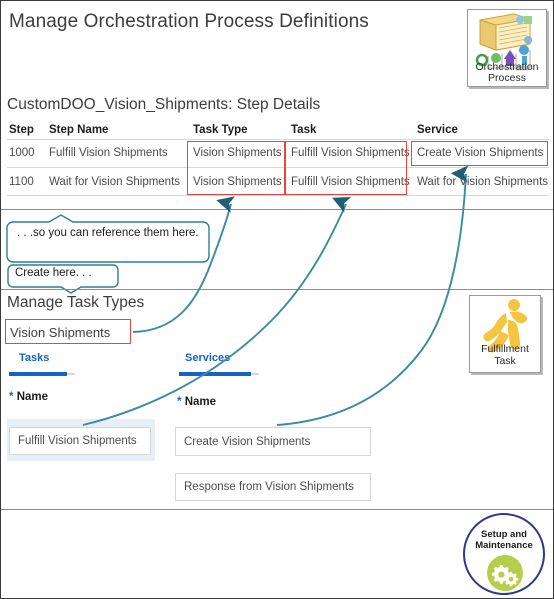 Image resolution: width=554 pixels, height=599 pixels. Describe the element at coordinates (255, 374) in the screenshot. I see `tab-services-underline-tail` at that location.